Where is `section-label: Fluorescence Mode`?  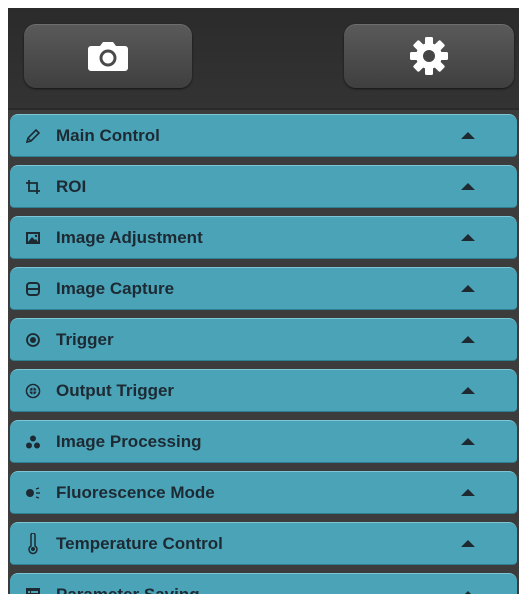
section-label: Fluorescence Mode is located at coordinates (135, 492).